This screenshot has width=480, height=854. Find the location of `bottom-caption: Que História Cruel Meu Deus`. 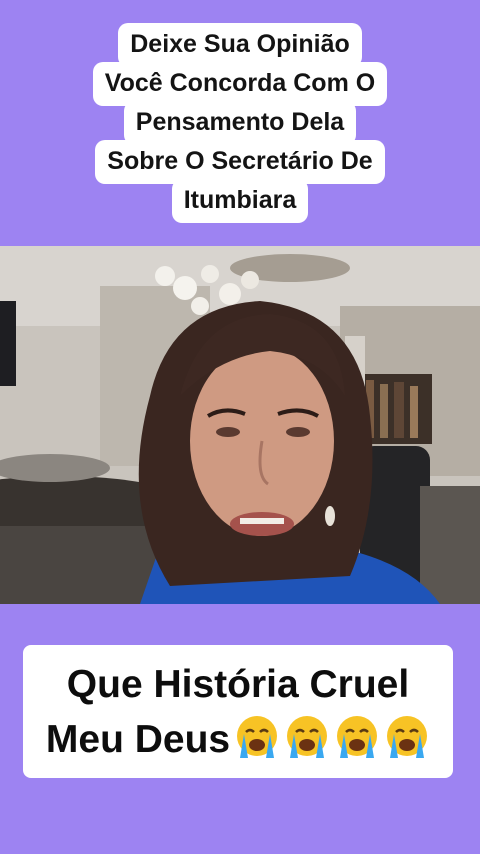

bottom-caption: Que História Cruel Meu Deus is located at coordinates (238, 711).